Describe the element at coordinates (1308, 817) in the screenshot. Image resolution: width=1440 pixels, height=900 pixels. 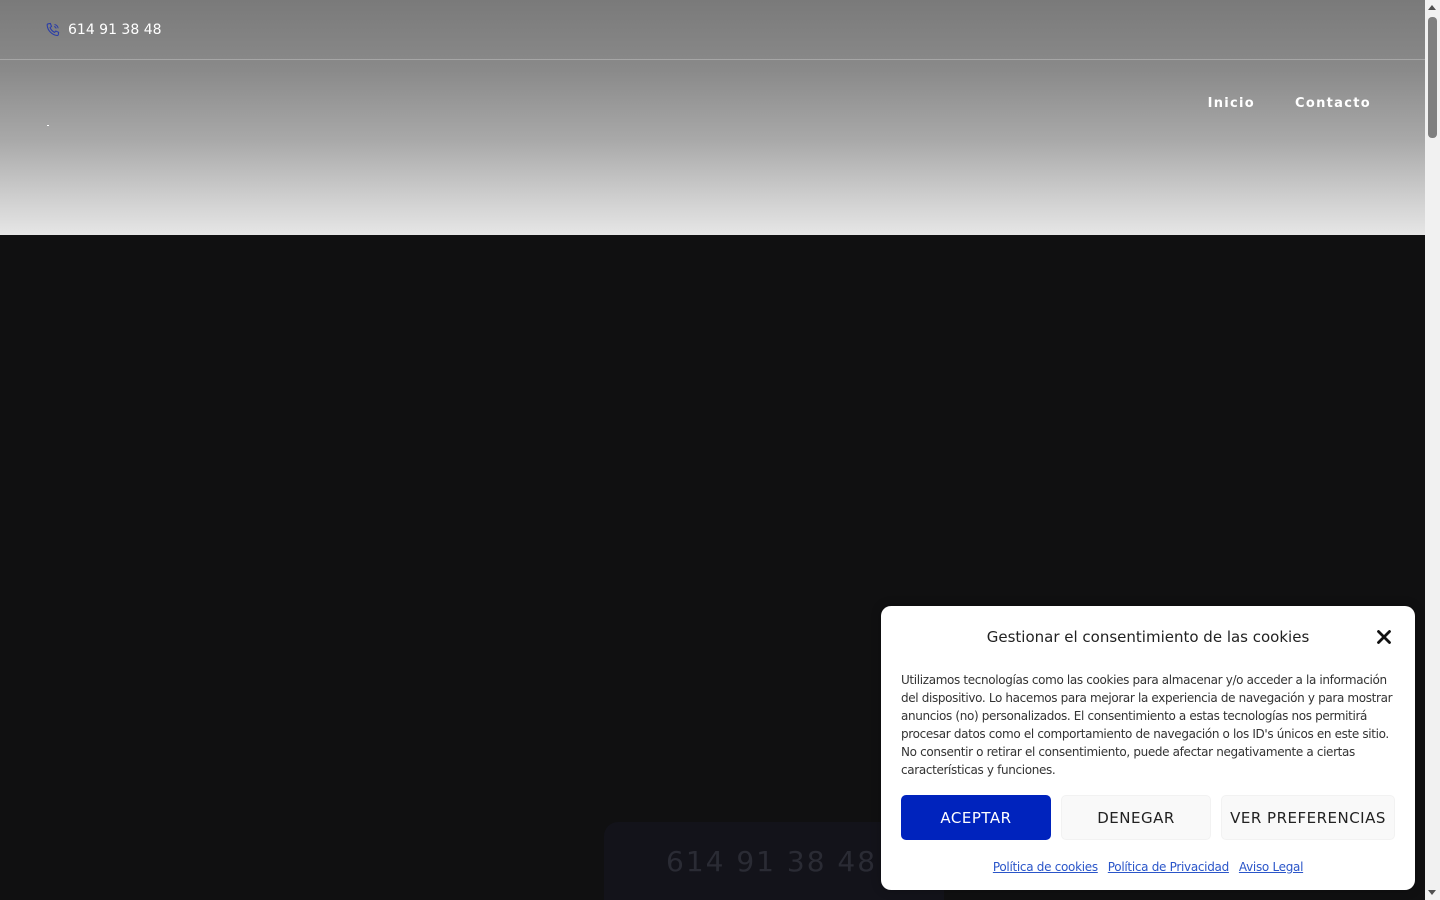
I see `view-preferences-button: VER PREFERENCIAS` at that location.